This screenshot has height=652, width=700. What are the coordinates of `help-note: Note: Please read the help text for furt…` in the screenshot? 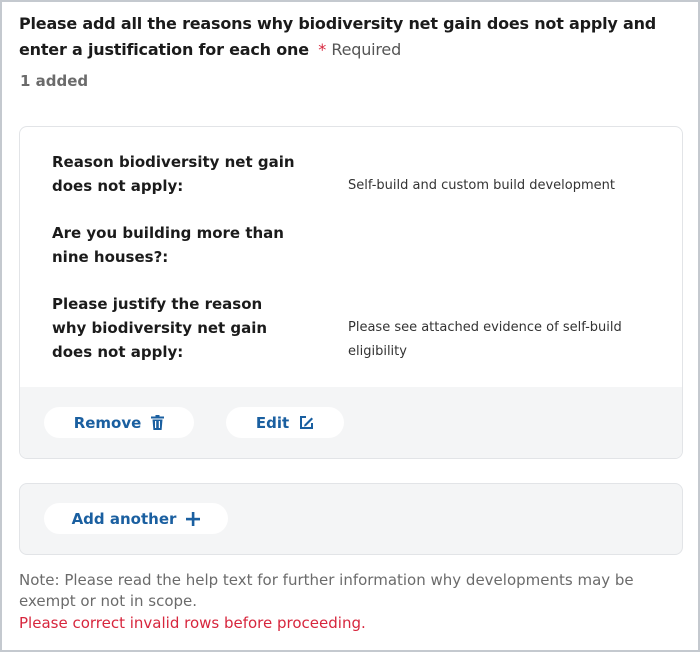 It's located at (326, 590).